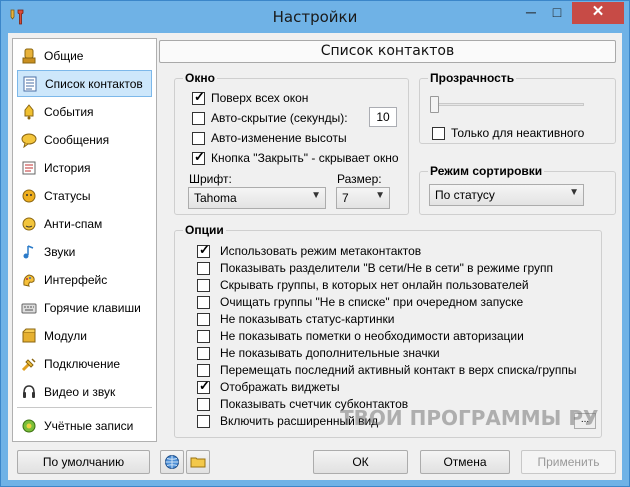 Image resolution: width=630 pixels, height=487 pixels. I want to click on open-folder-button, so click(198, 462).